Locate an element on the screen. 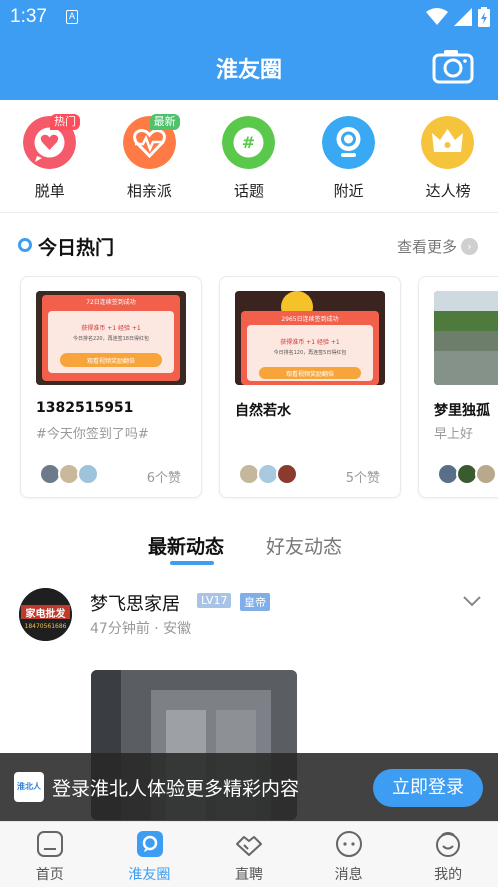 The image size is (498, 887). card-image-title: 72日连续签到成功 is located at coordinates (111, 302).